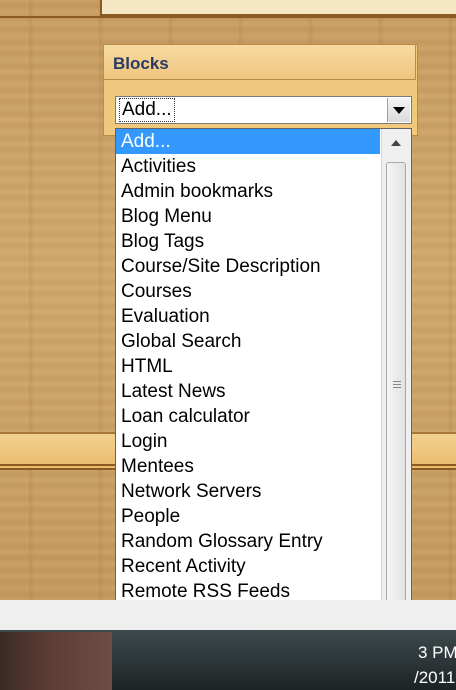 The image size is (456, 690). I want to click on divider, so click(228, 17).